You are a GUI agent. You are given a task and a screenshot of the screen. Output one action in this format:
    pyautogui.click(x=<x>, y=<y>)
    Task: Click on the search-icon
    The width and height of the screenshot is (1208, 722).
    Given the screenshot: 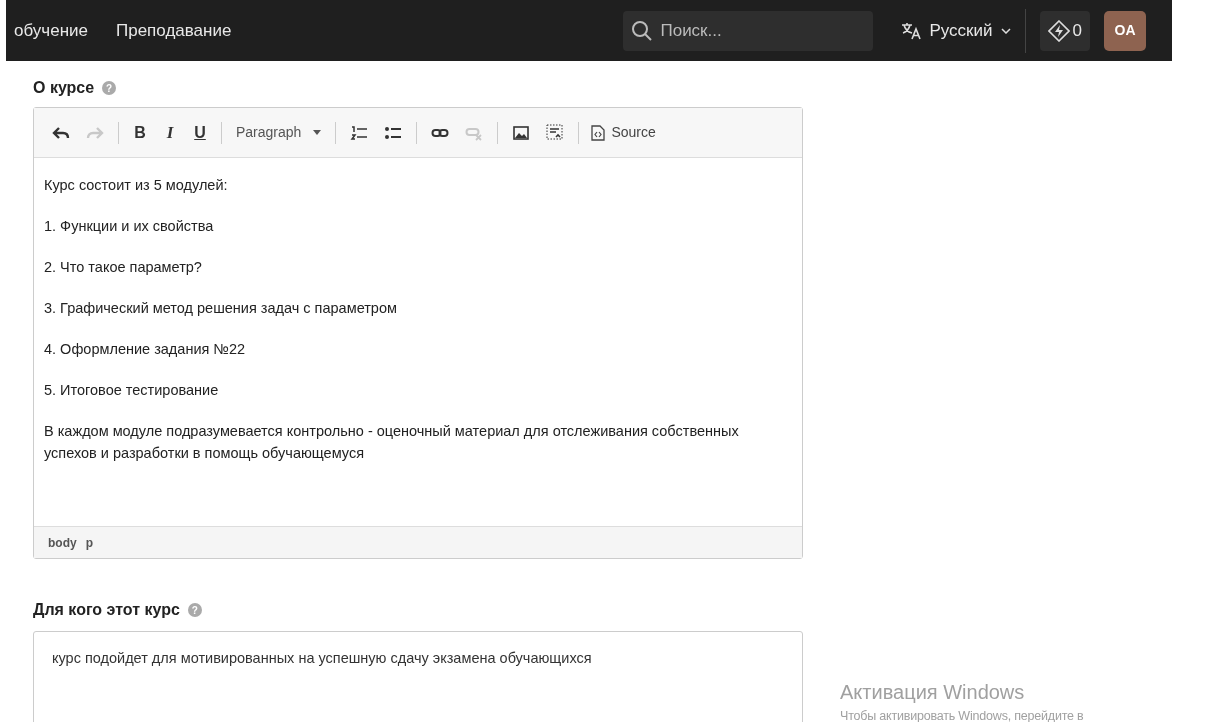 What is the action you would take?
    pyautogui.click(x=642, y=30)
    